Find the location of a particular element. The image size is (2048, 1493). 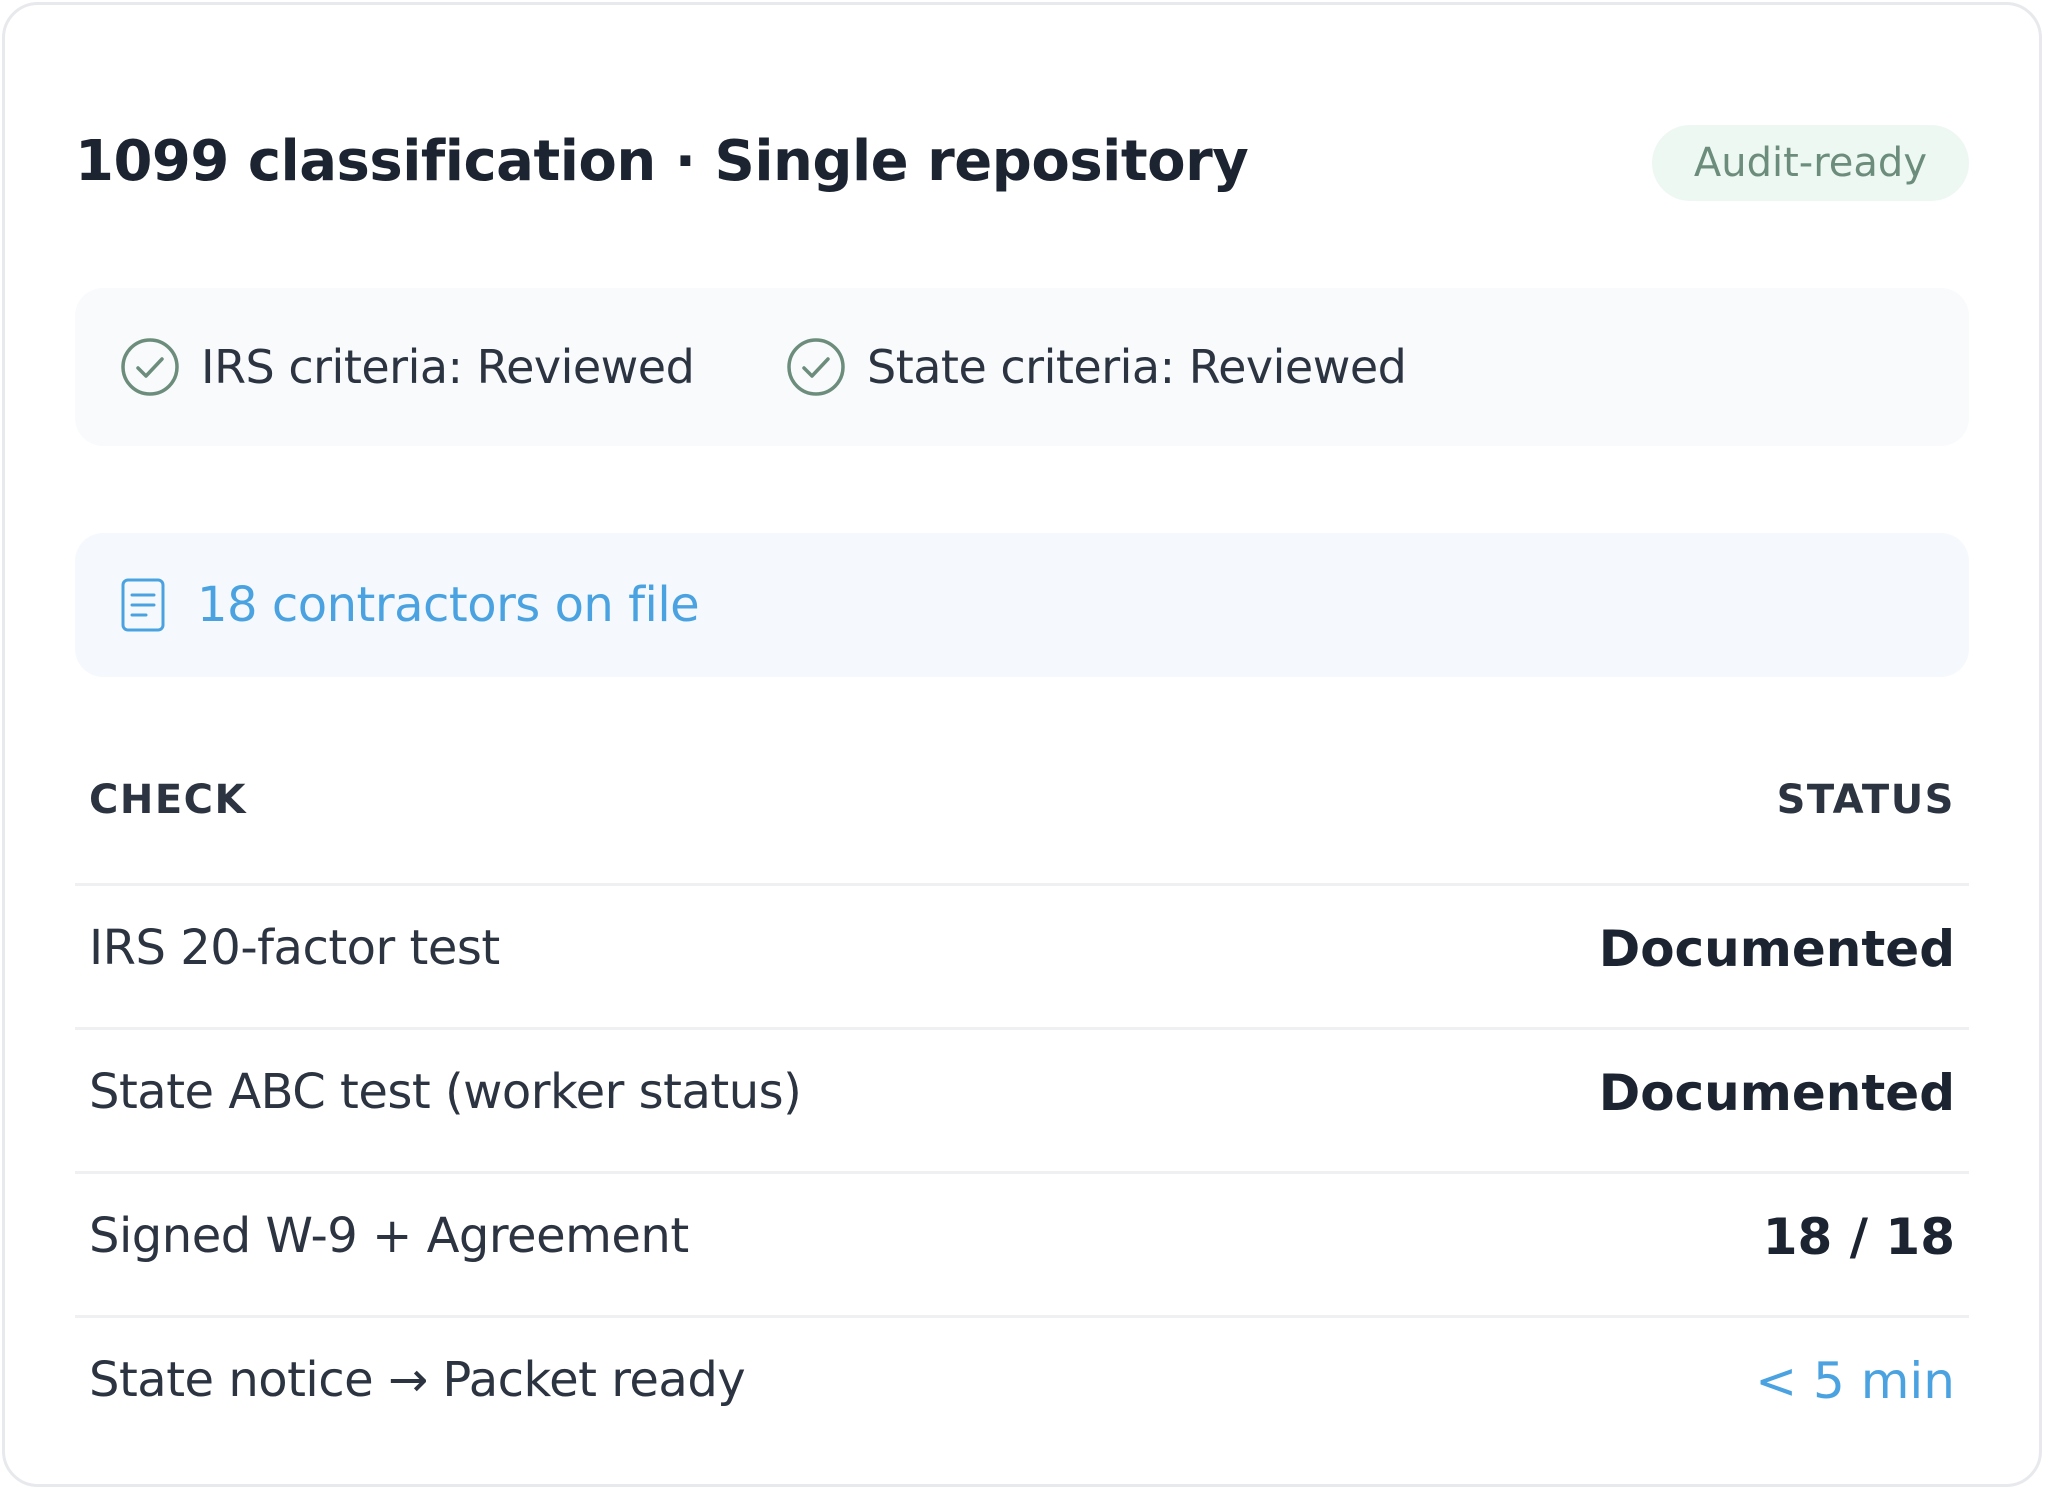

audit-ready-badge: Audit-ready is located at coordinates (1810, 163).